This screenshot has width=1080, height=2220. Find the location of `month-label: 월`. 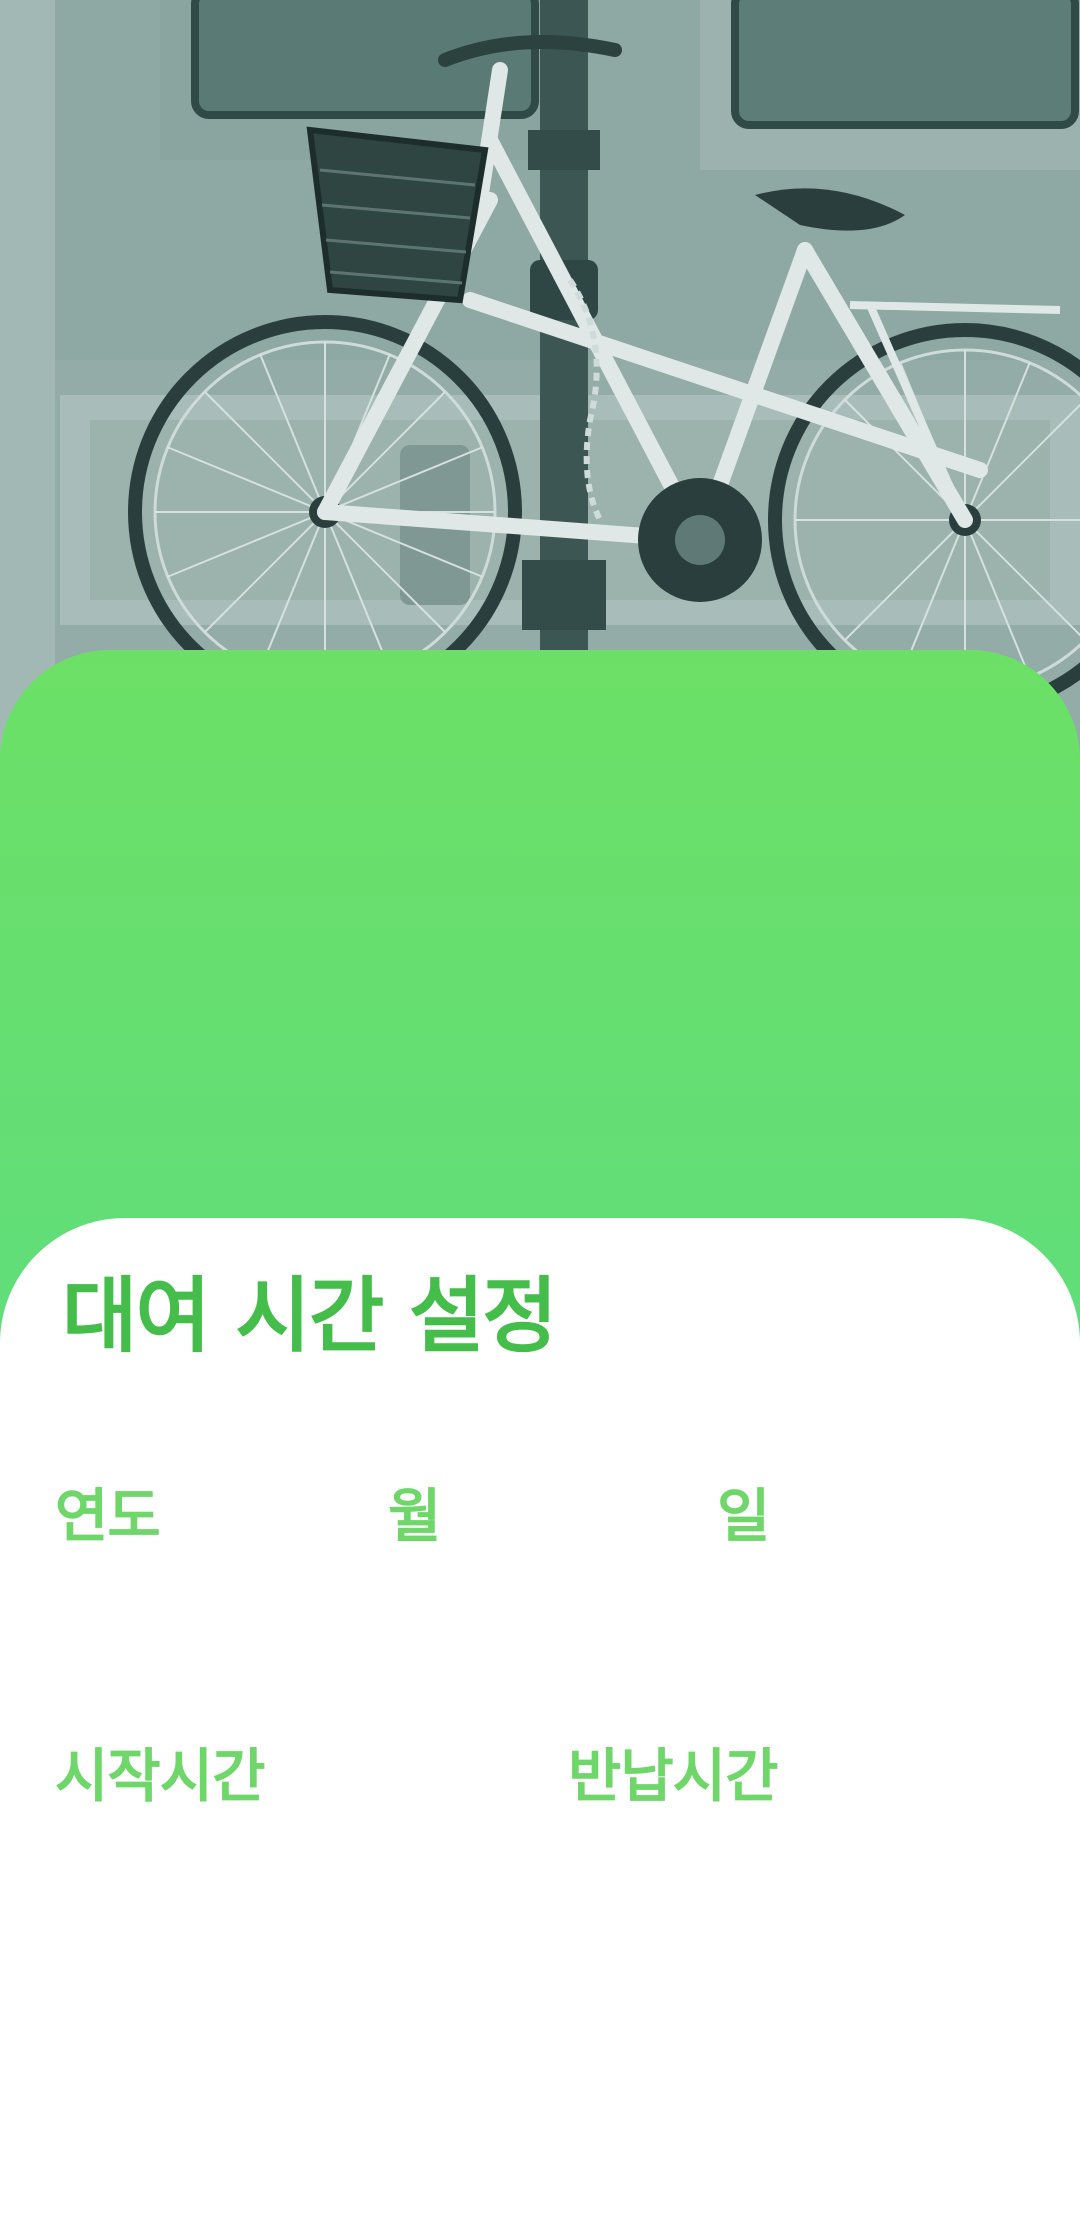

month-label: 월 is located at coordinates (414, 1516).